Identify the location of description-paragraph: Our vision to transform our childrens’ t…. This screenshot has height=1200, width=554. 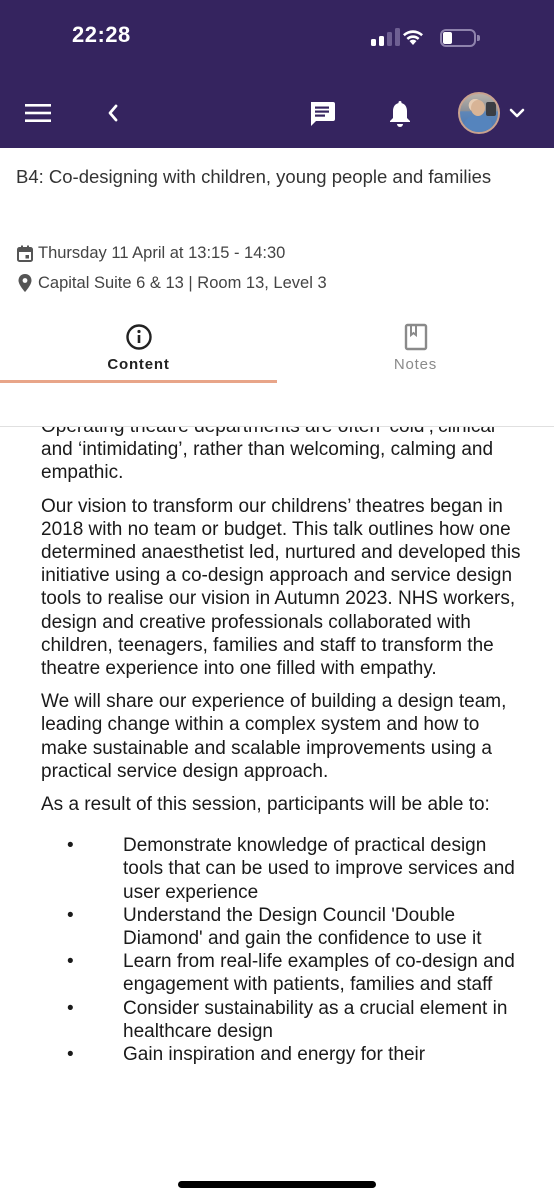
(281, 587).